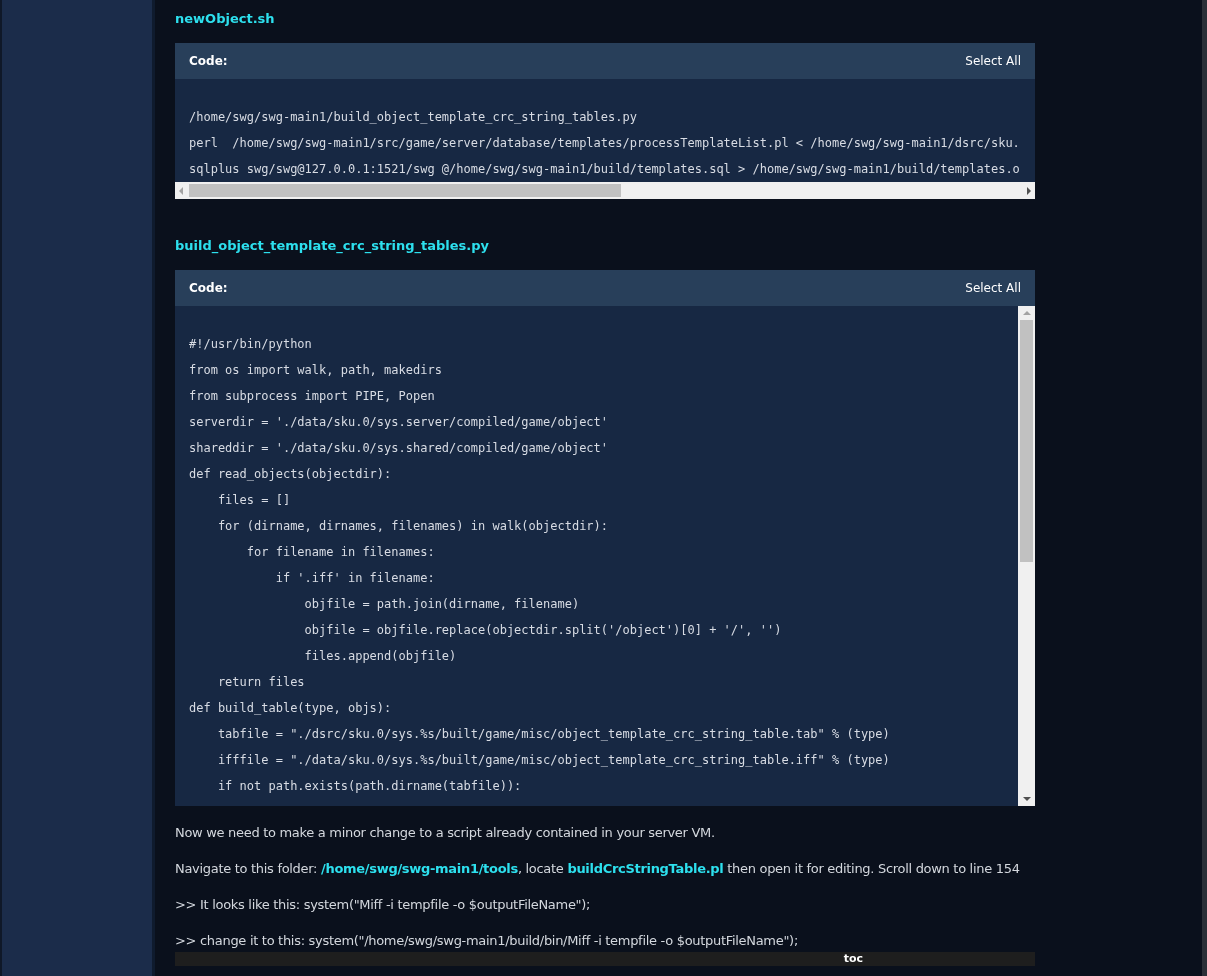  Describe the element at coordinates (419, 868) in the screenshot. I see `link: /home/swg/swg-main1/tools` at that location.